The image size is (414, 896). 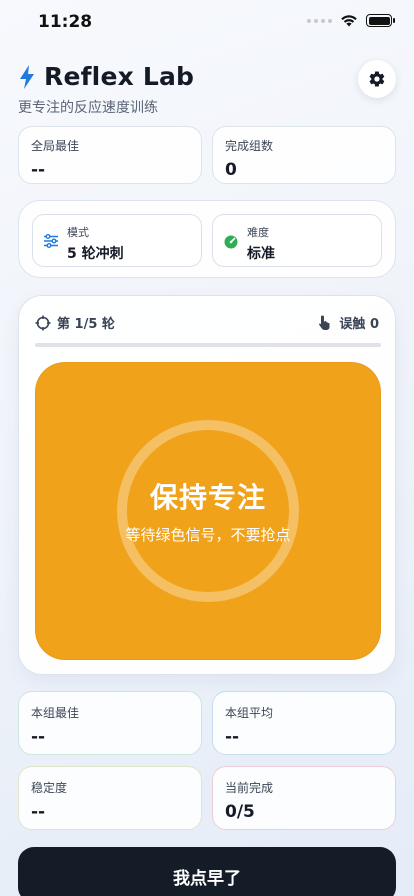 What do you see at coordinates (110, 155) in the screenshot?
I see `global-best-card: 全局最佳 --` at bounding box center [110, 155].